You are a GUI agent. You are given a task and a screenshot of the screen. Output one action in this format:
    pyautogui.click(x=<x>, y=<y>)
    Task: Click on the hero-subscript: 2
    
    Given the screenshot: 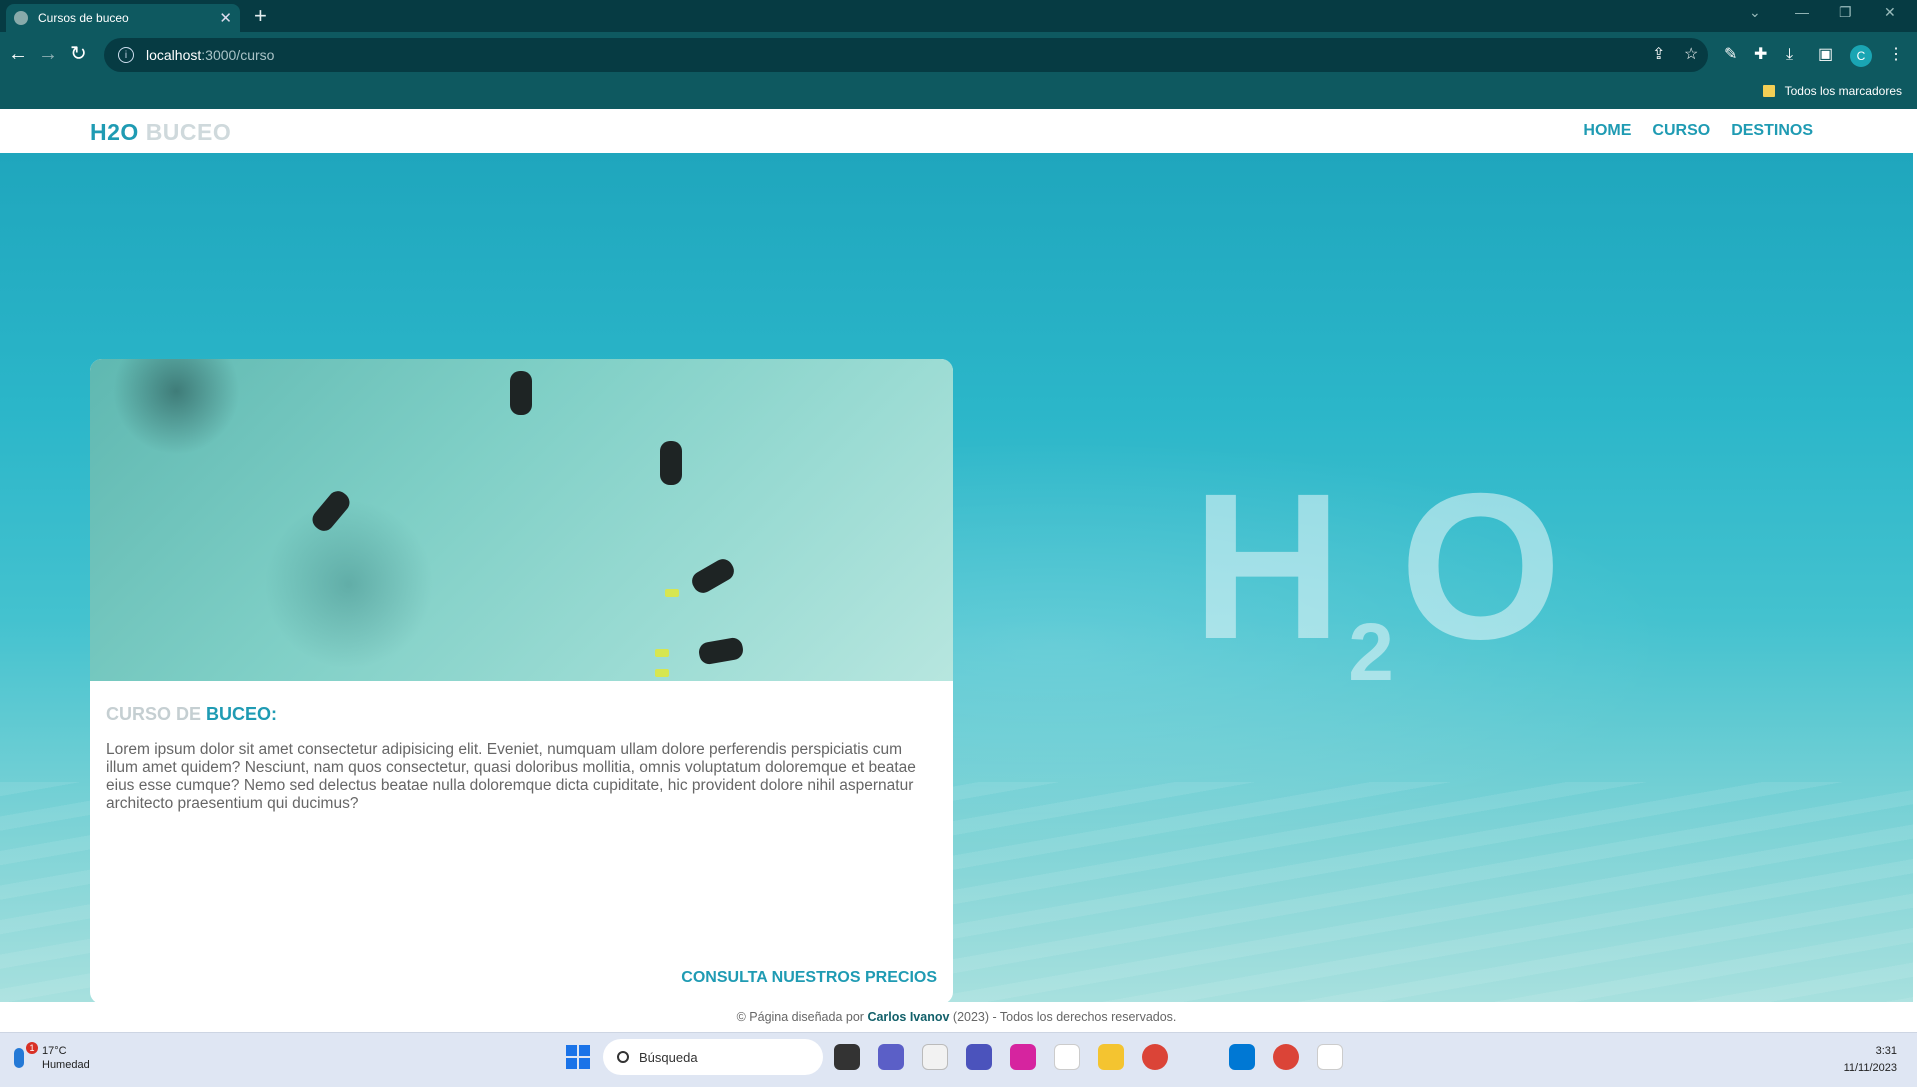 What is the action you would take?
    pyautogui.click(x=1371, y=652)
    